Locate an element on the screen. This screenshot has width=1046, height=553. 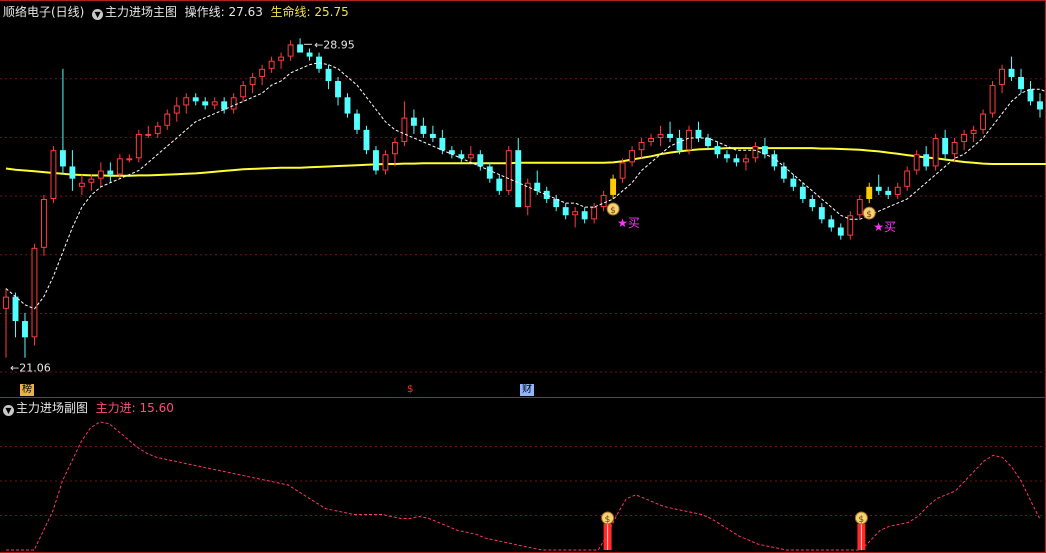
event-tag-finance: 财 is located at coordinates (527, 390).